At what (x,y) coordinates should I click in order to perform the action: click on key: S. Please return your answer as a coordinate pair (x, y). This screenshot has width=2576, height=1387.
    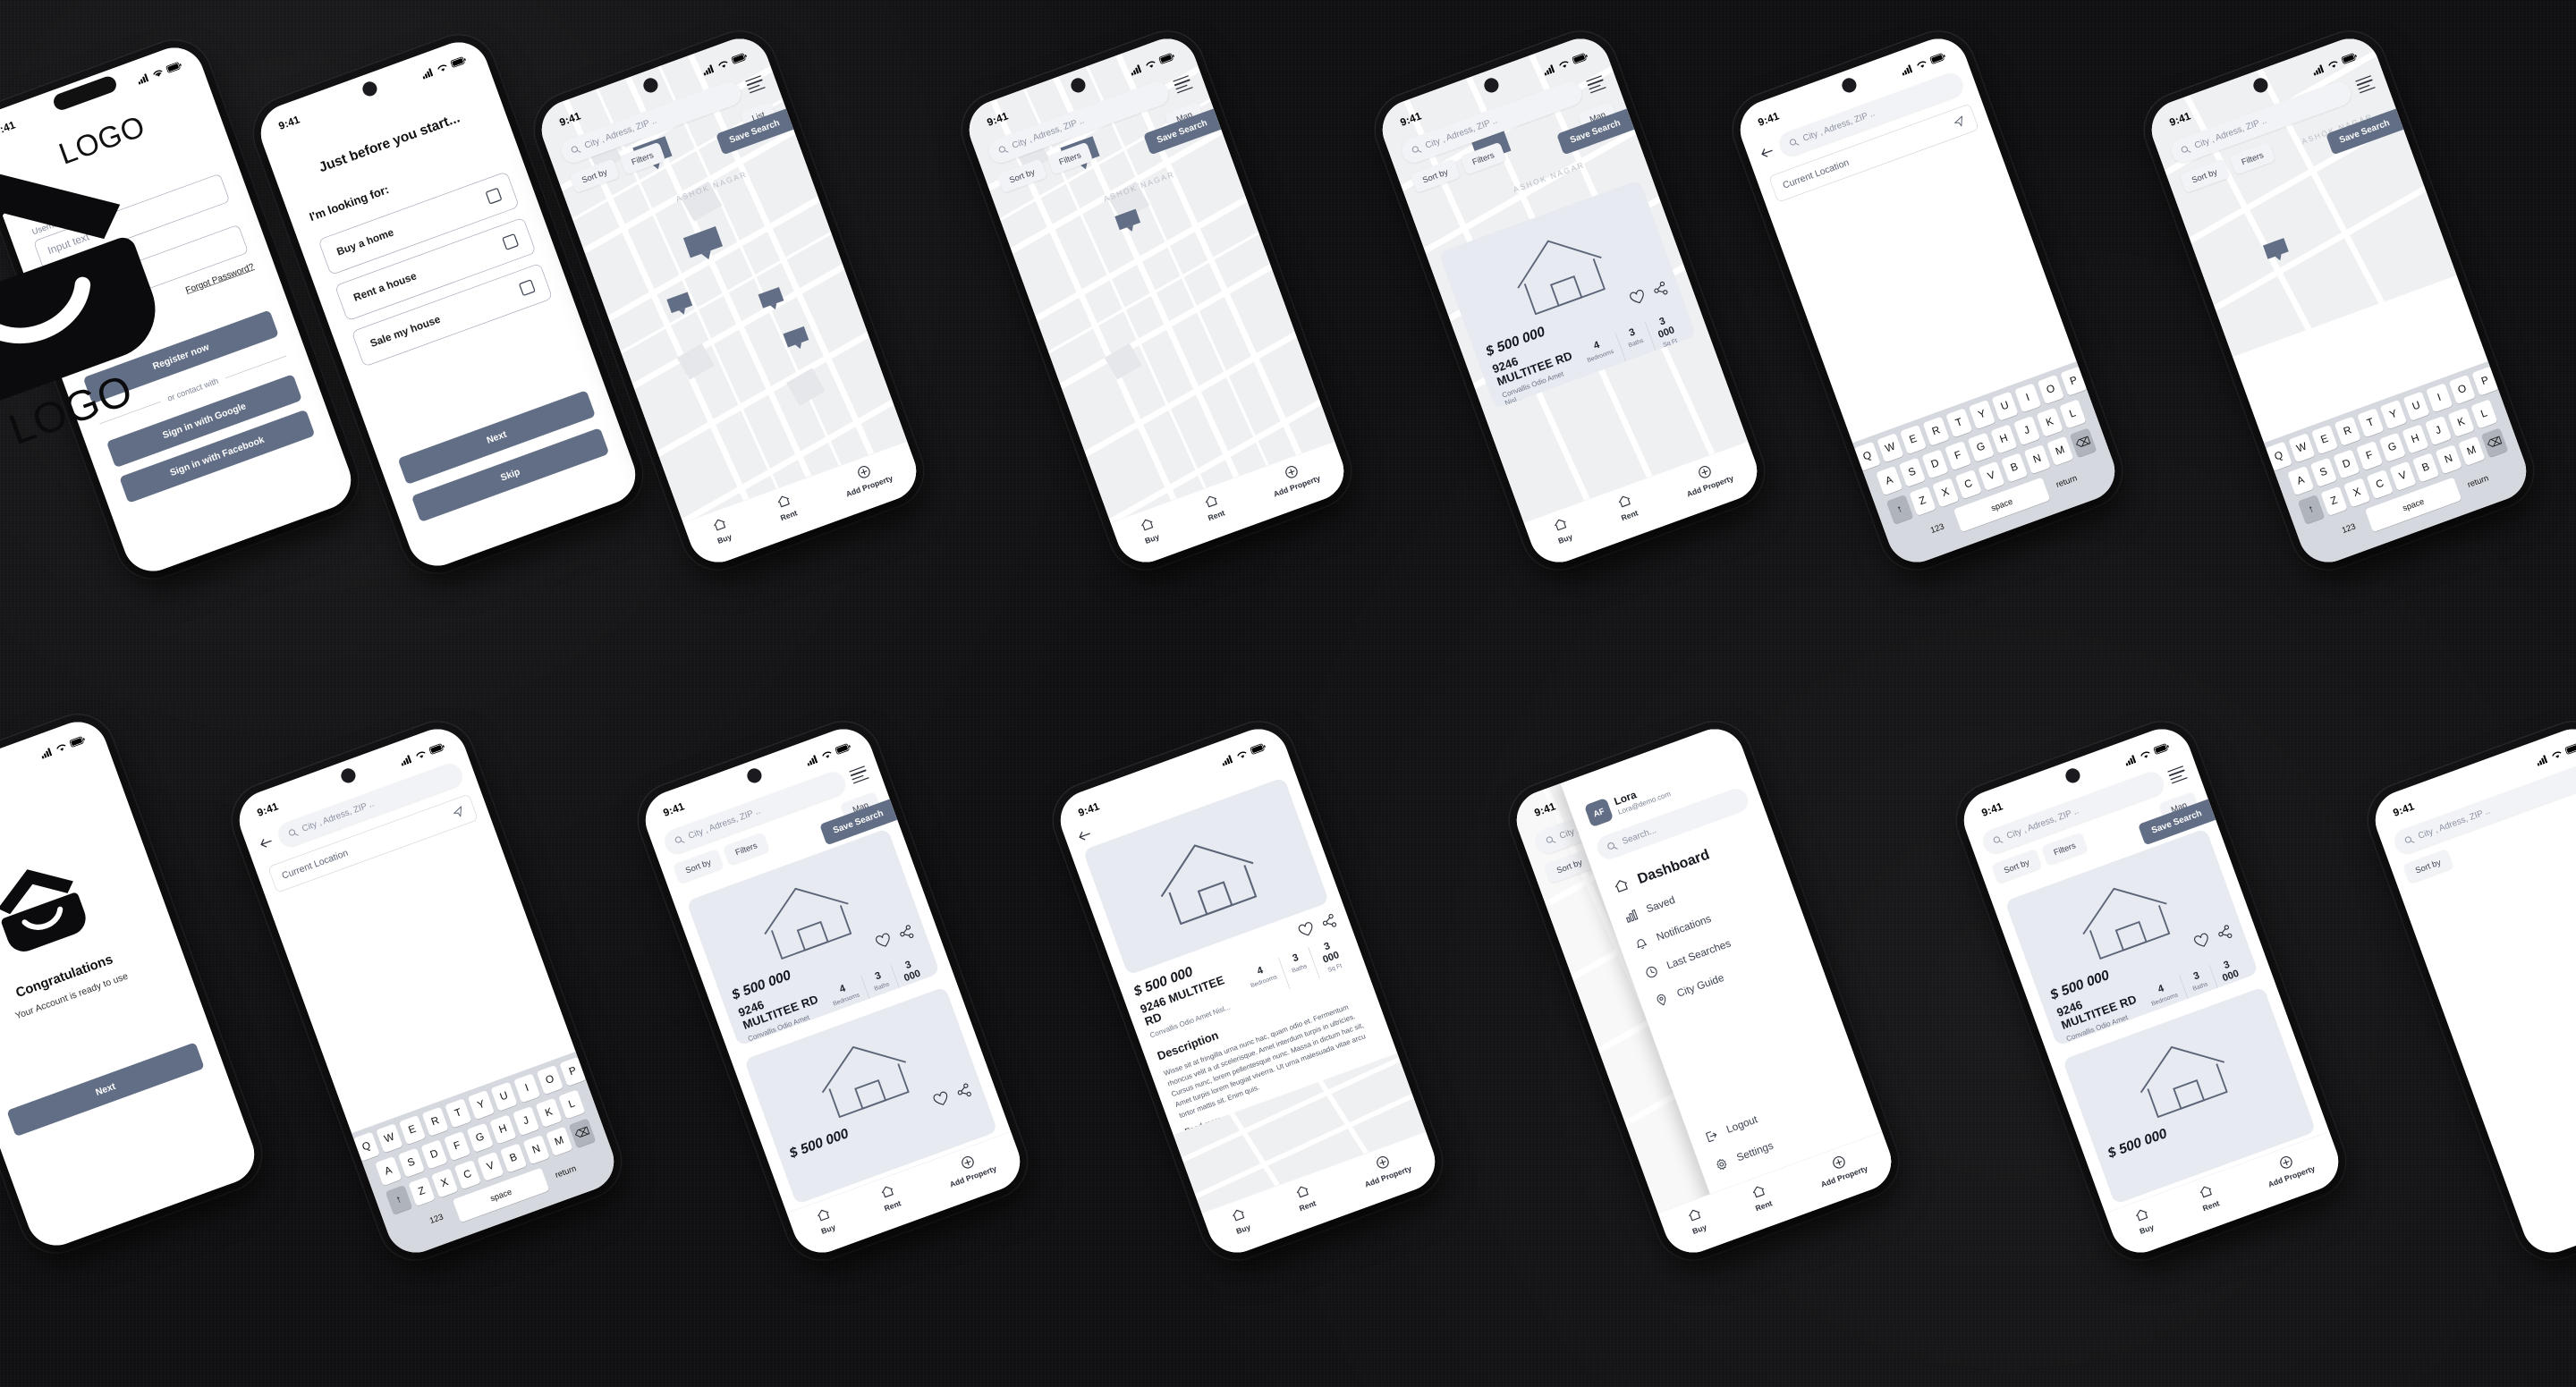
    Looking at the image, I should click on (411, 1162).